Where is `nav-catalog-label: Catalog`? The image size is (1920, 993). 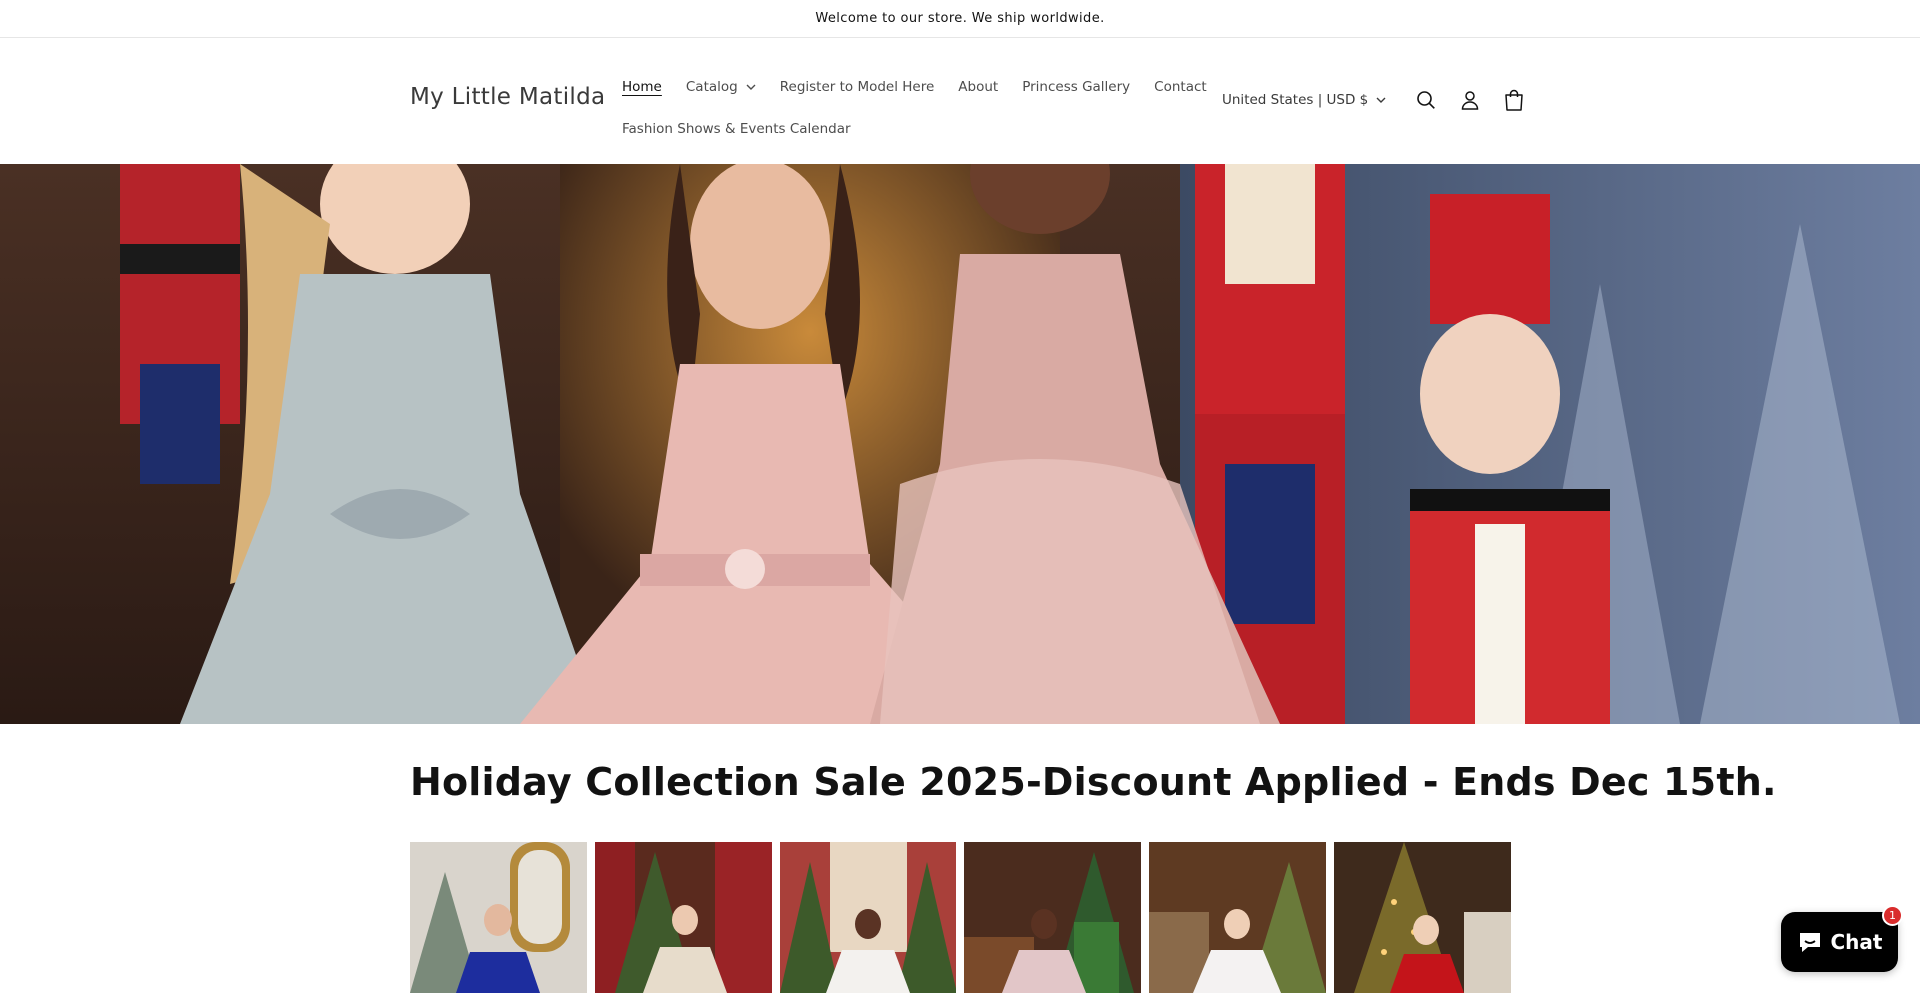
nav-catalog-label: Catalog is located at coordinates (711, 87).